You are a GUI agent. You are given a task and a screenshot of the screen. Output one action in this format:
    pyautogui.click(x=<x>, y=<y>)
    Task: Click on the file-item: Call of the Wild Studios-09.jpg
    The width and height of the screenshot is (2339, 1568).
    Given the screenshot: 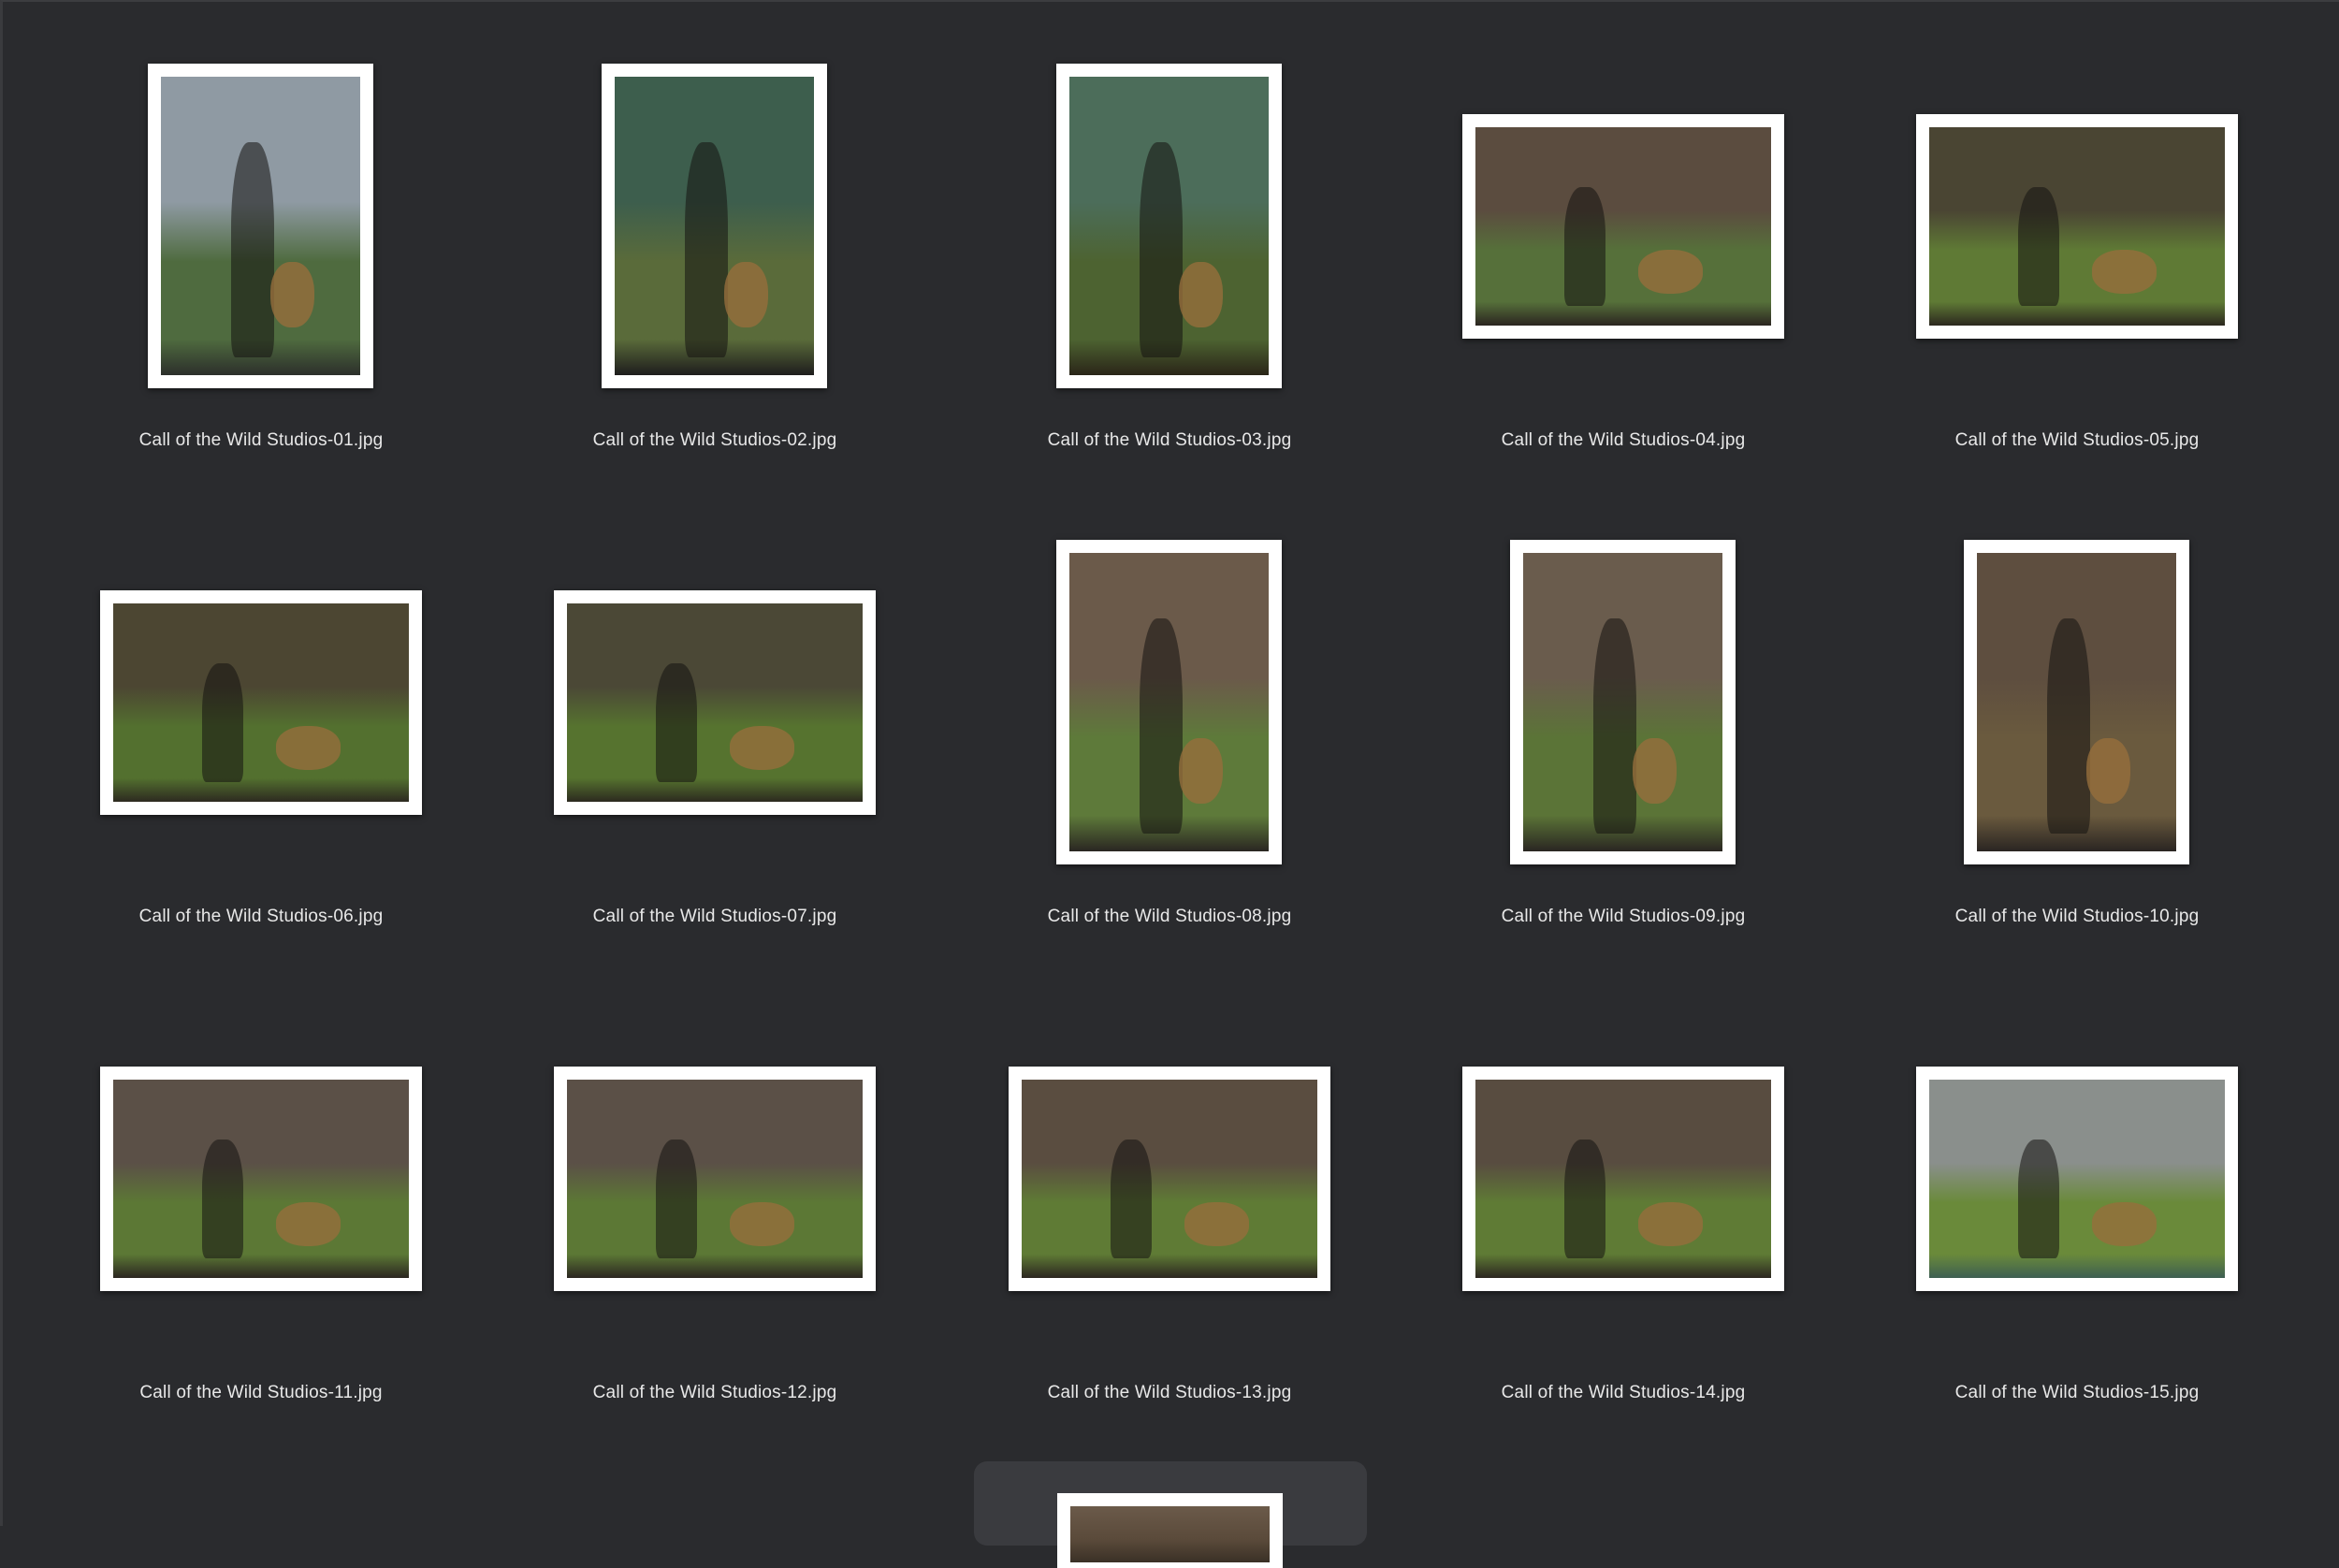 What is the action you would take?
    pyautogui.click(x=1623, y=716)
    